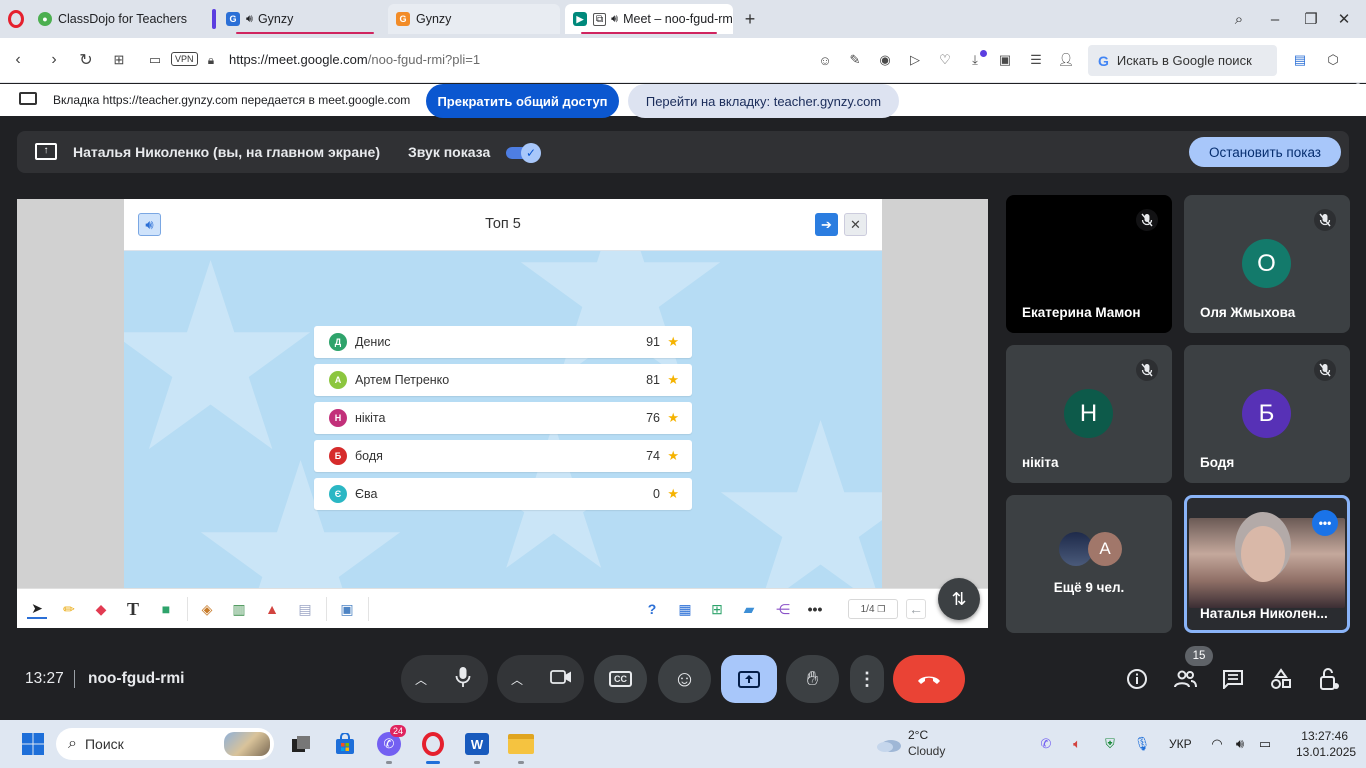 The height and width of the screenshot is (768, 1366). Describe the element at coordinates (1275, 19) in the screenshot. I see `minimize-icon: –` at that location.